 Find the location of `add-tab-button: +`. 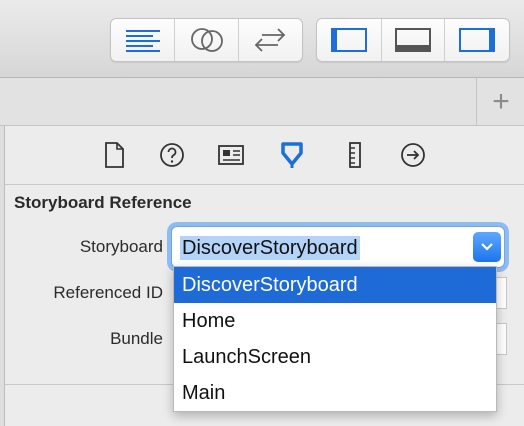

add-tab-button: + is located at coordinates (501, 101).